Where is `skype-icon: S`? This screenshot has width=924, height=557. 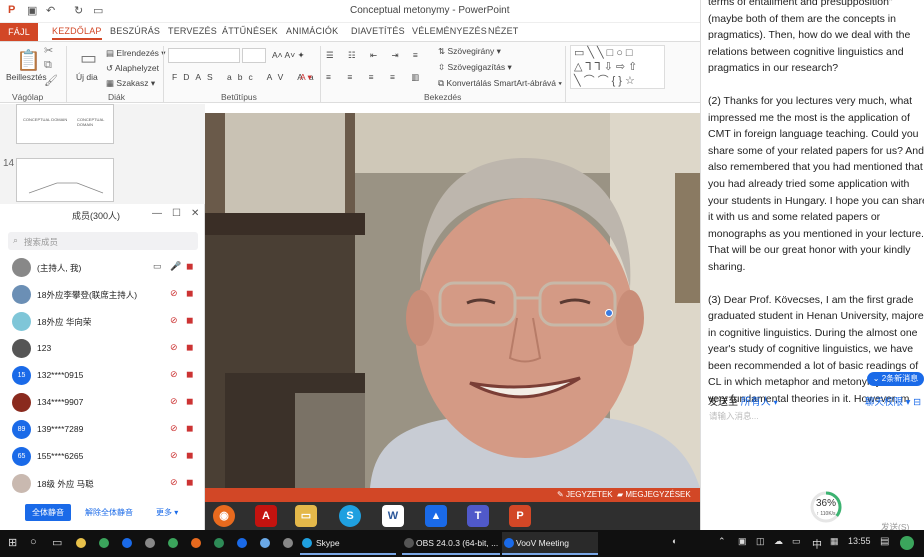 skype-icon: S is located at coordinates (350, 516).